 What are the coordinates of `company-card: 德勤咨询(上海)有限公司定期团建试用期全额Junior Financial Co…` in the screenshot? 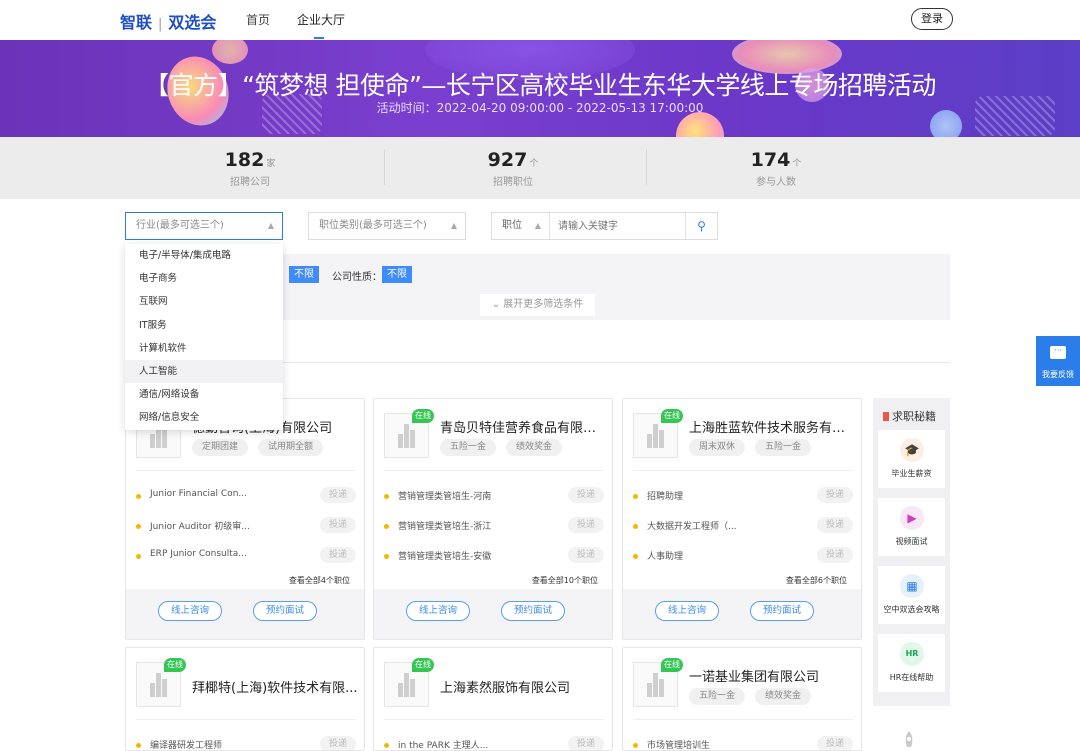 It's located at (245, 519).